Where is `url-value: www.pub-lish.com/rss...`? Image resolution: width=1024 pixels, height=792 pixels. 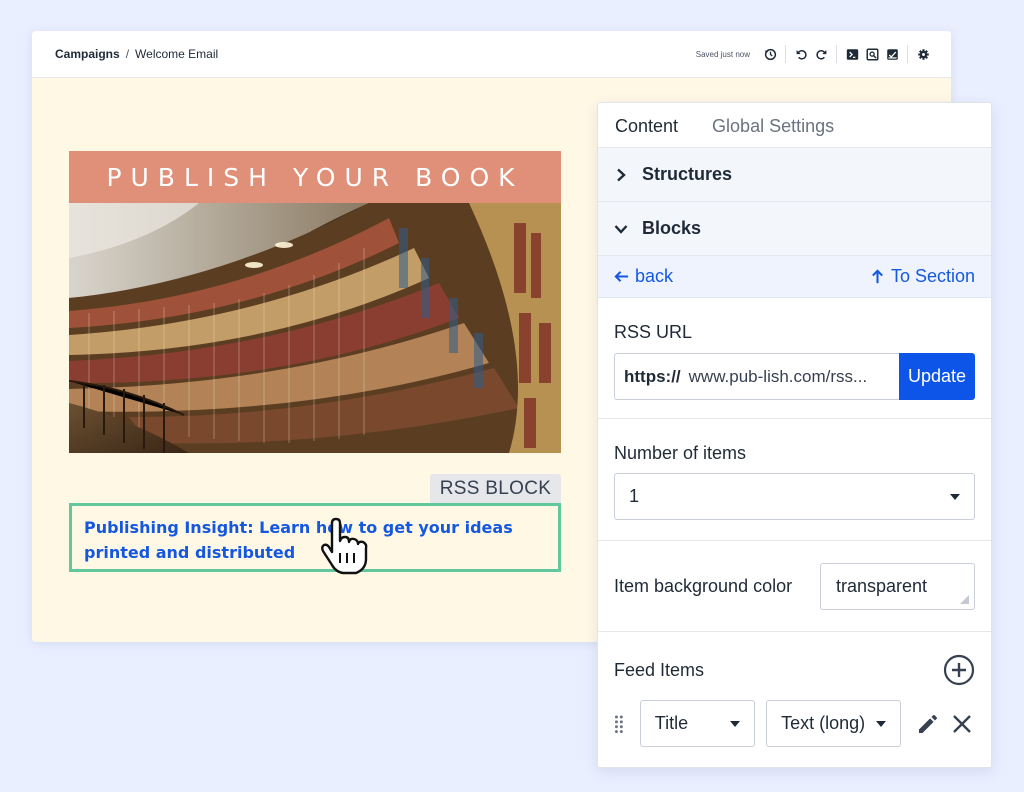
url-value: www.pub-lish.com/rss... is located at coordinates (778, 376).